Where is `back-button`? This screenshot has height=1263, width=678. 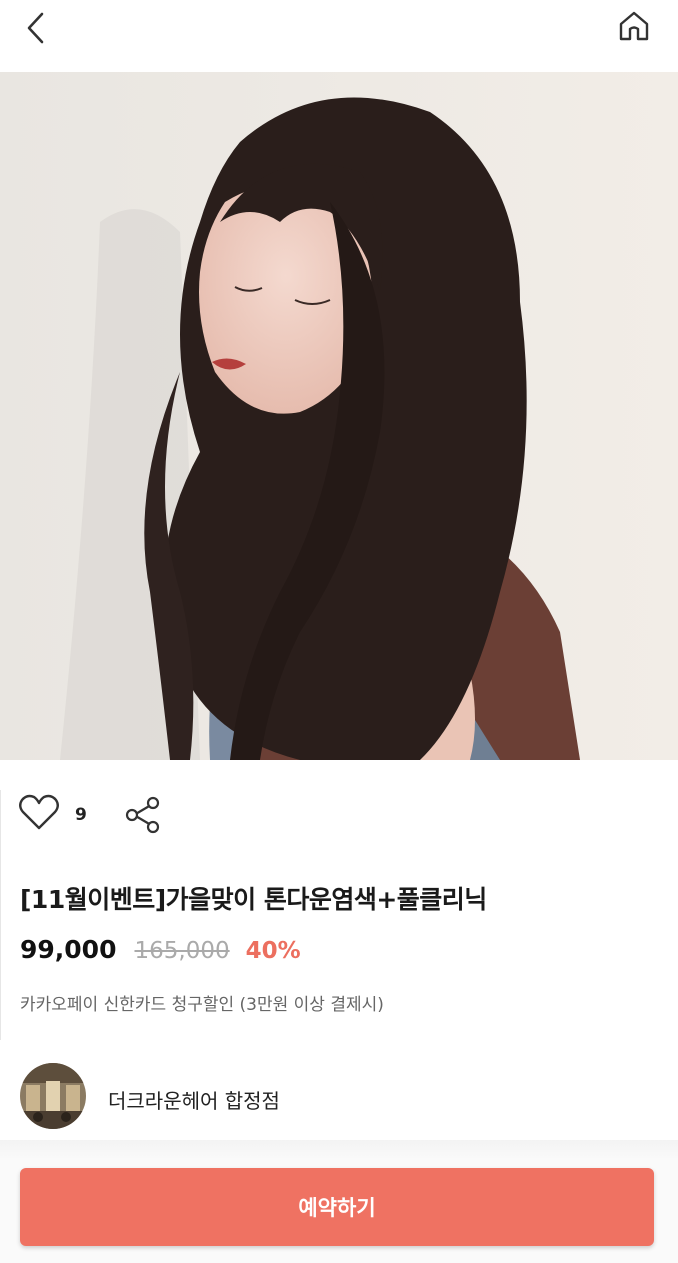 back-button is located at coordinates (36, 28).